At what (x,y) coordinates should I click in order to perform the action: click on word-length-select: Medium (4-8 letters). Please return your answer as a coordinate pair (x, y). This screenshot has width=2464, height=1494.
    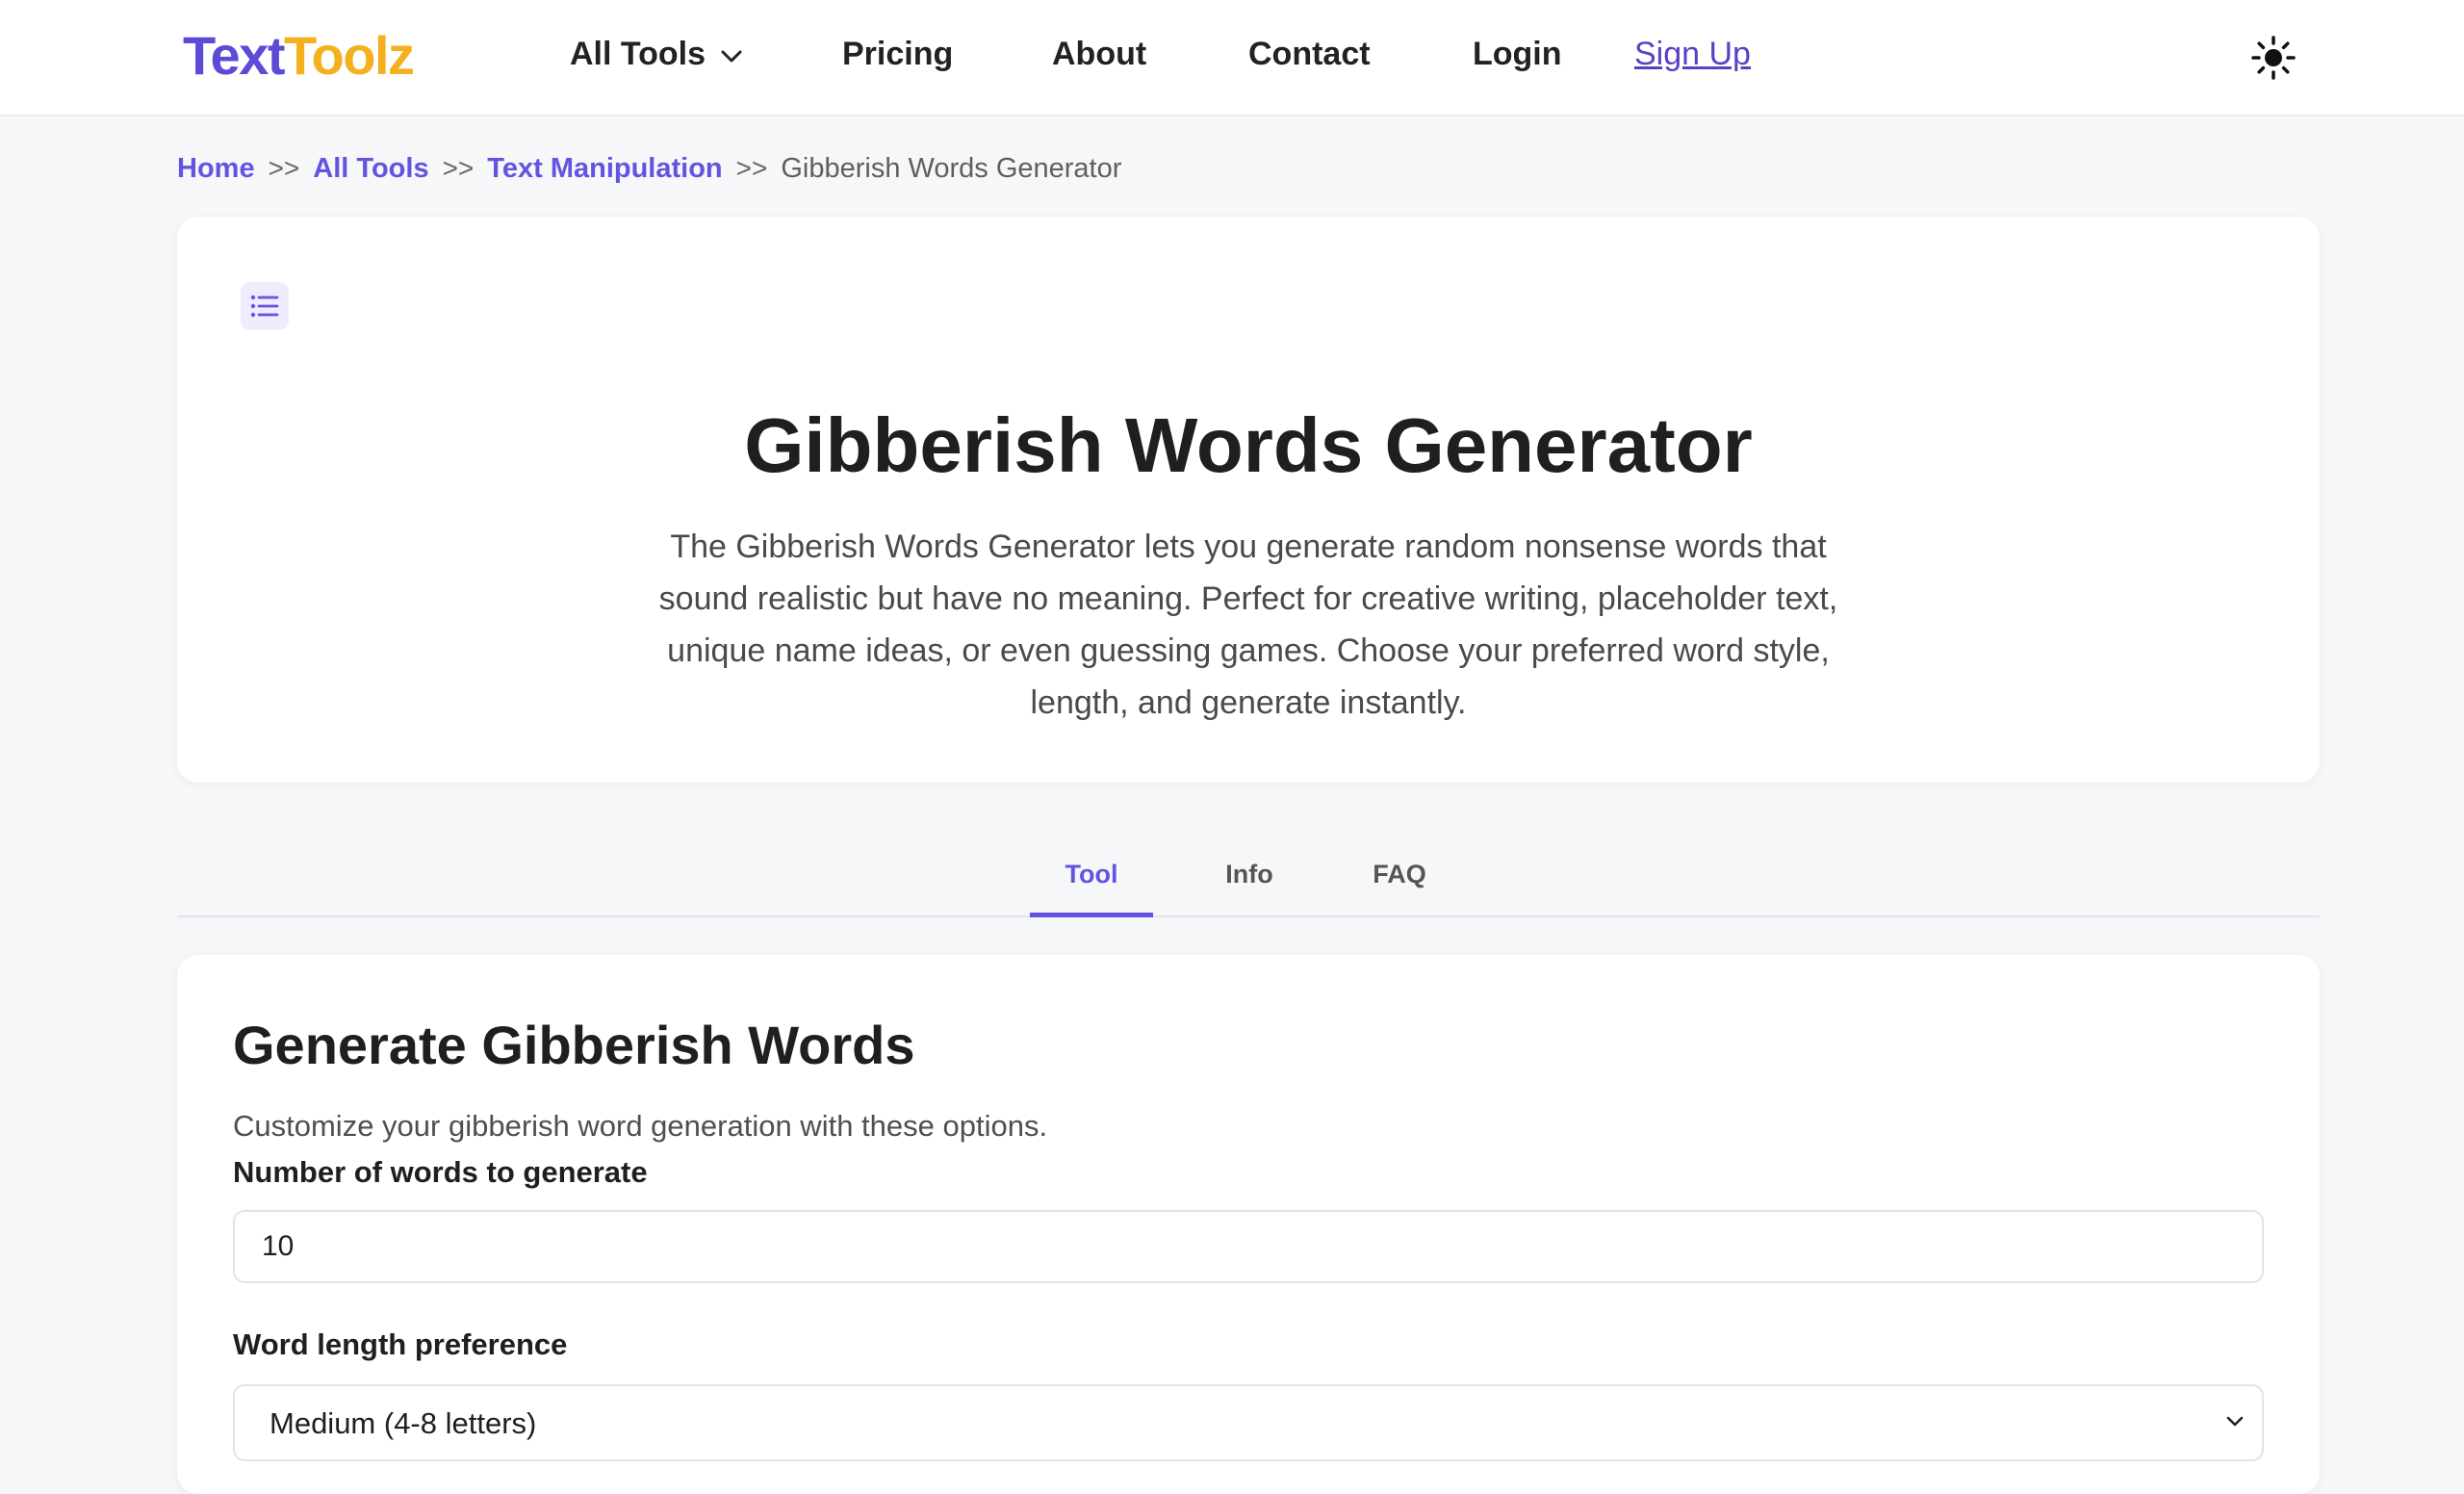
    Looking at the image, I should click on (1248, 1422).